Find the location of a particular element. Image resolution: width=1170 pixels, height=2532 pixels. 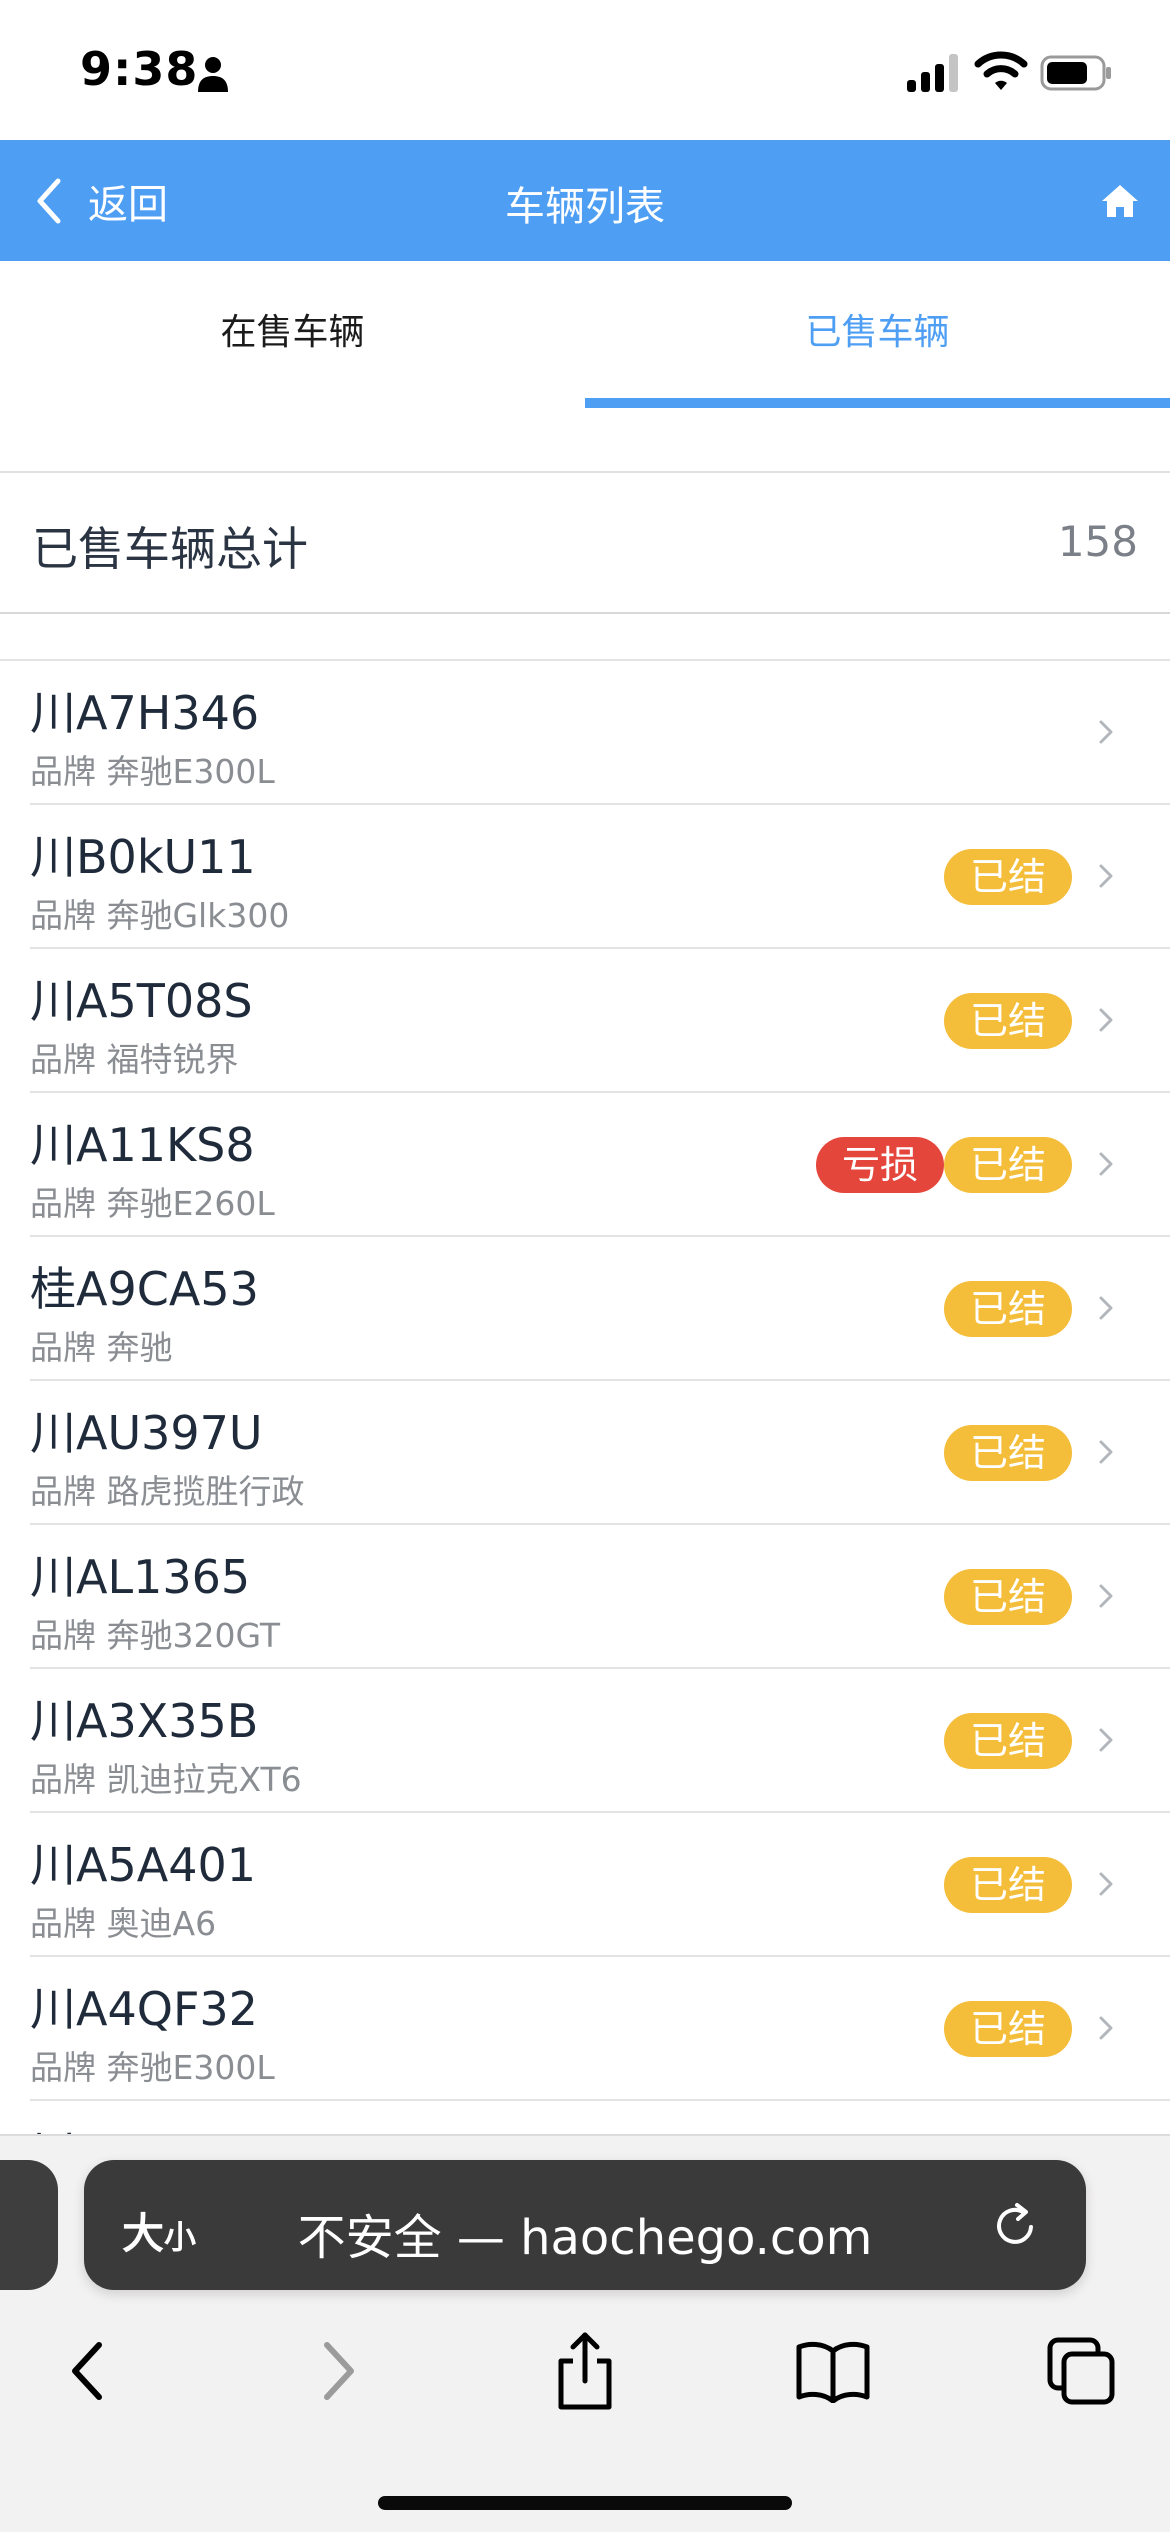

car-plate: 川A3X35B is located at coordinates (144, 1721).